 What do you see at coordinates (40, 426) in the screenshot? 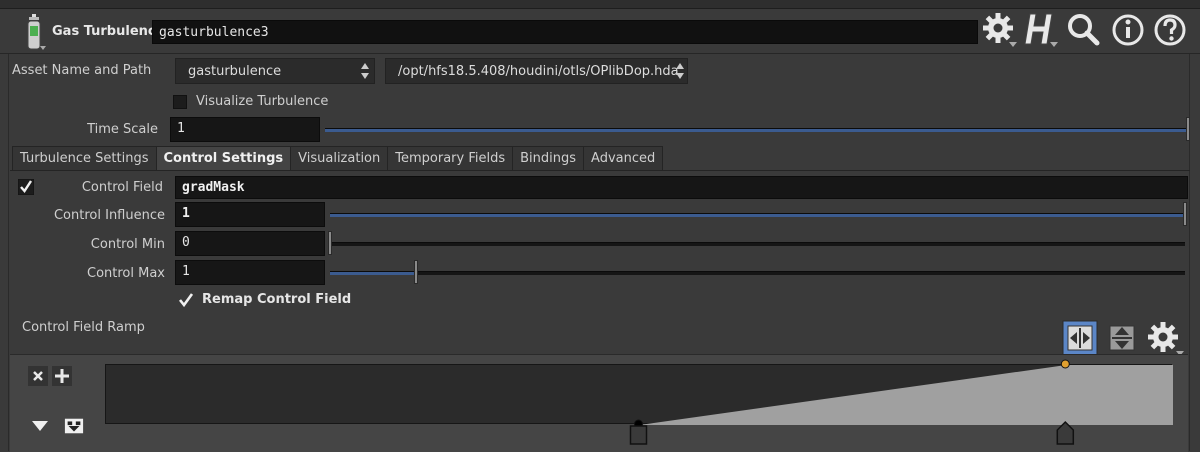
I see `ramp-collapse-icon` at bounding box center [40, 426].